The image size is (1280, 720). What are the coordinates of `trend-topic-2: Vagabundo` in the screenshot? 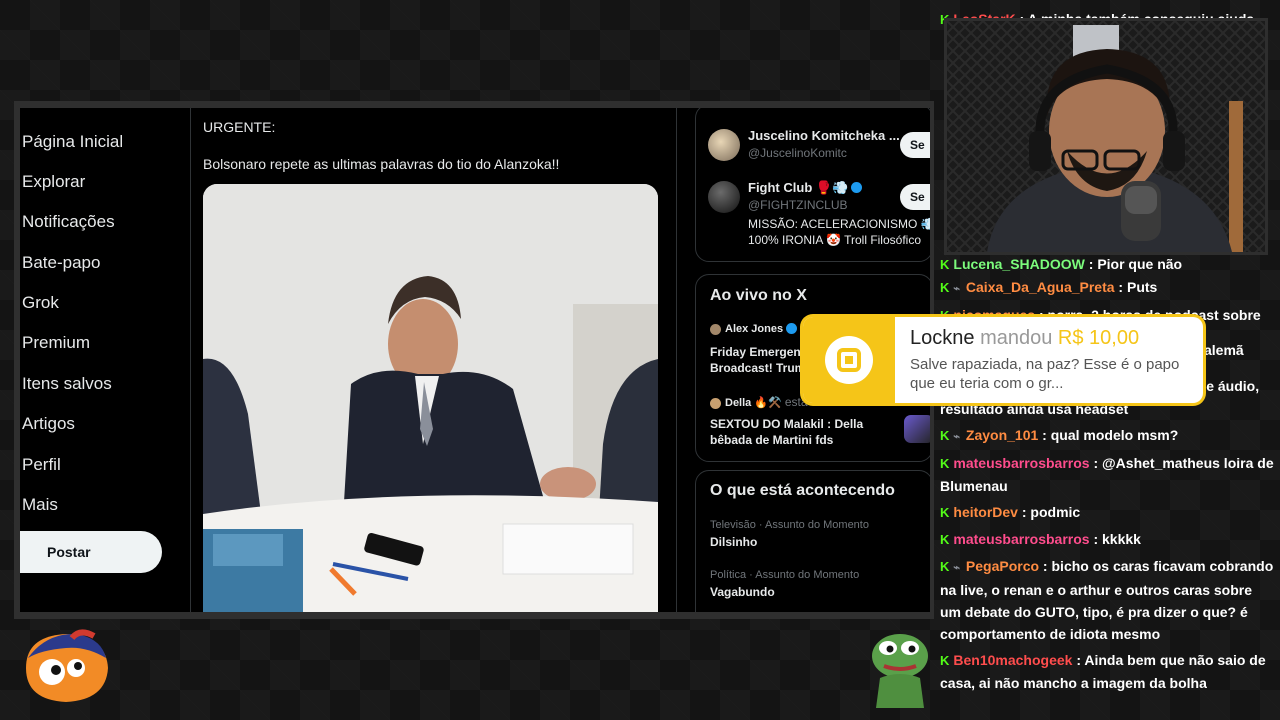 It's located at (742, 592).